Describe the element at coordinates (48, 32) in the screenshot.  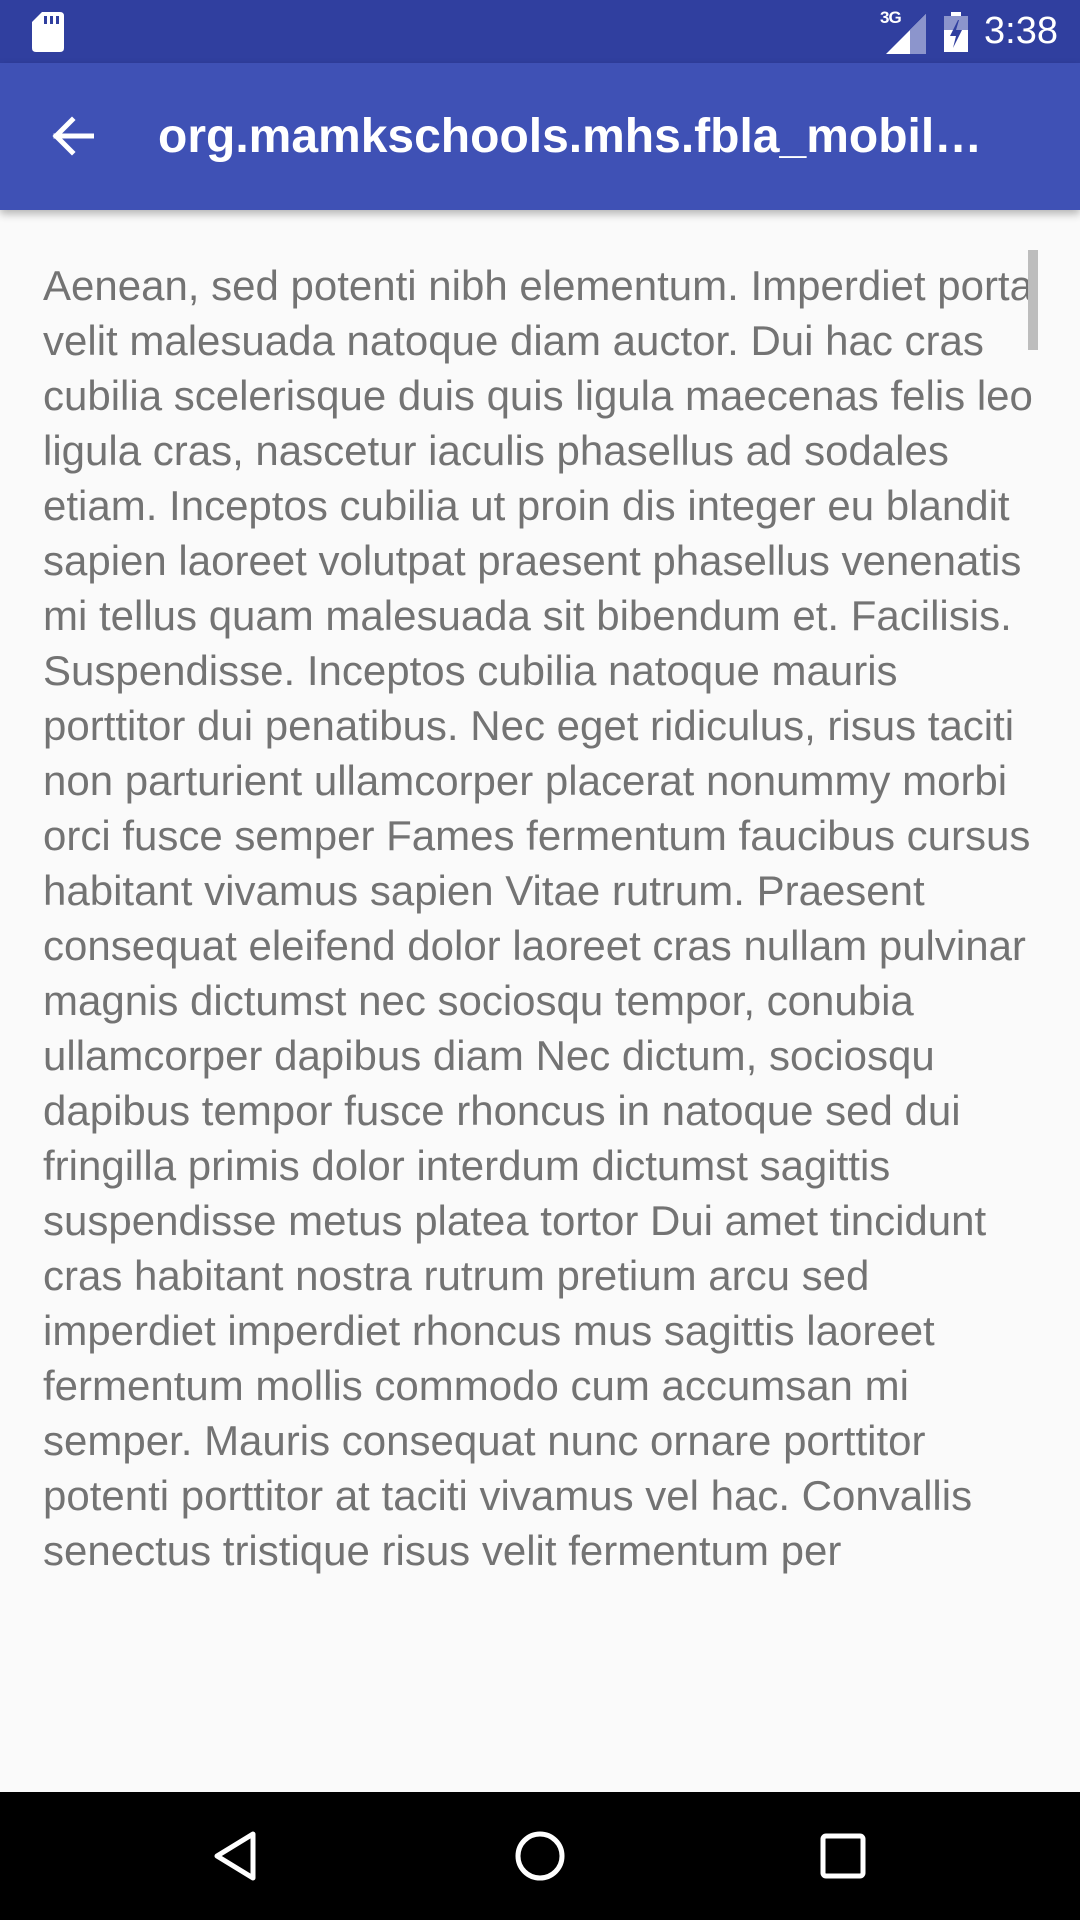
I see `sd-card-icon` at that location.